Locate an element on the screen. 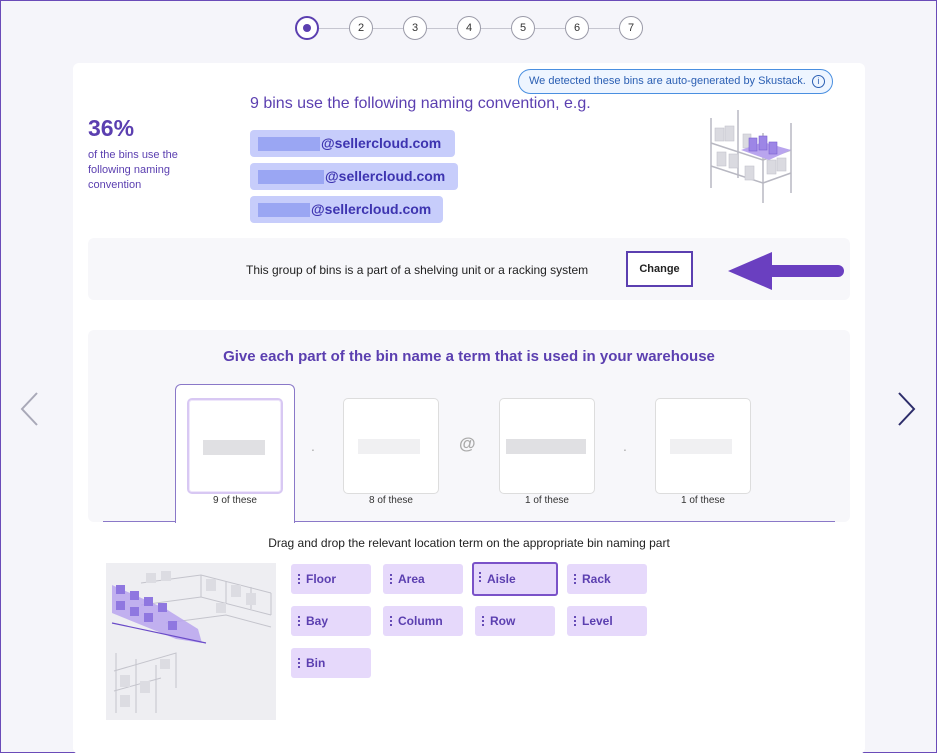 Image resolution: width=937 pixels, height=753 pixels. term-chip-aisle: Aisle is located at coordinates (515, 579).